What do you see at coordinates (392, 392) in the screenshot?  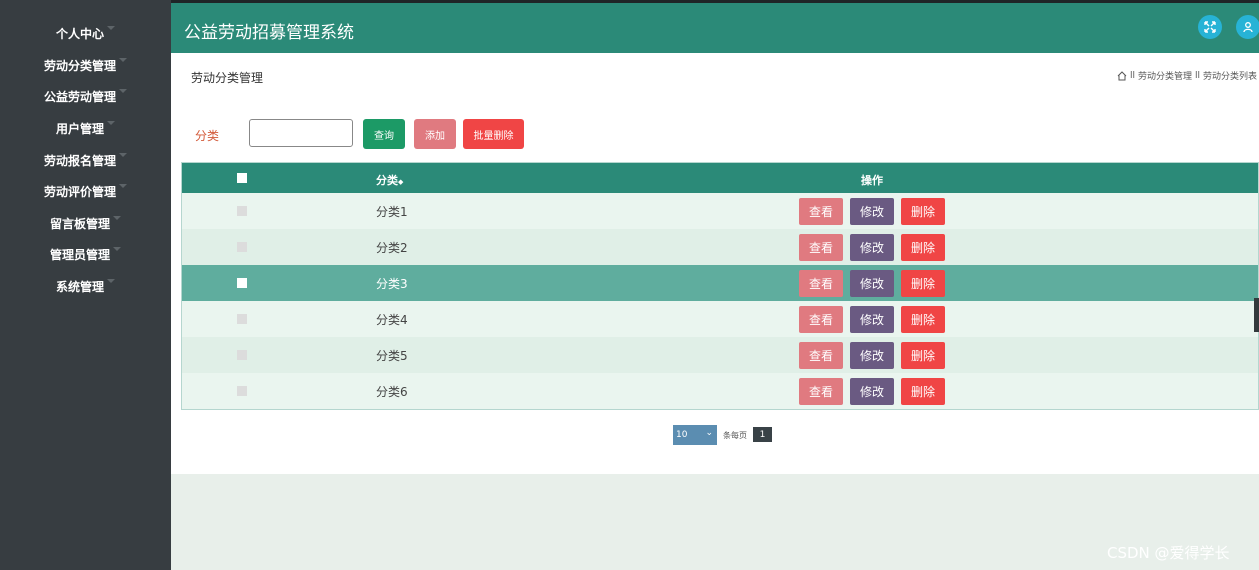 I see `row-category-name: 分类6` at bounding box center [392, 392].